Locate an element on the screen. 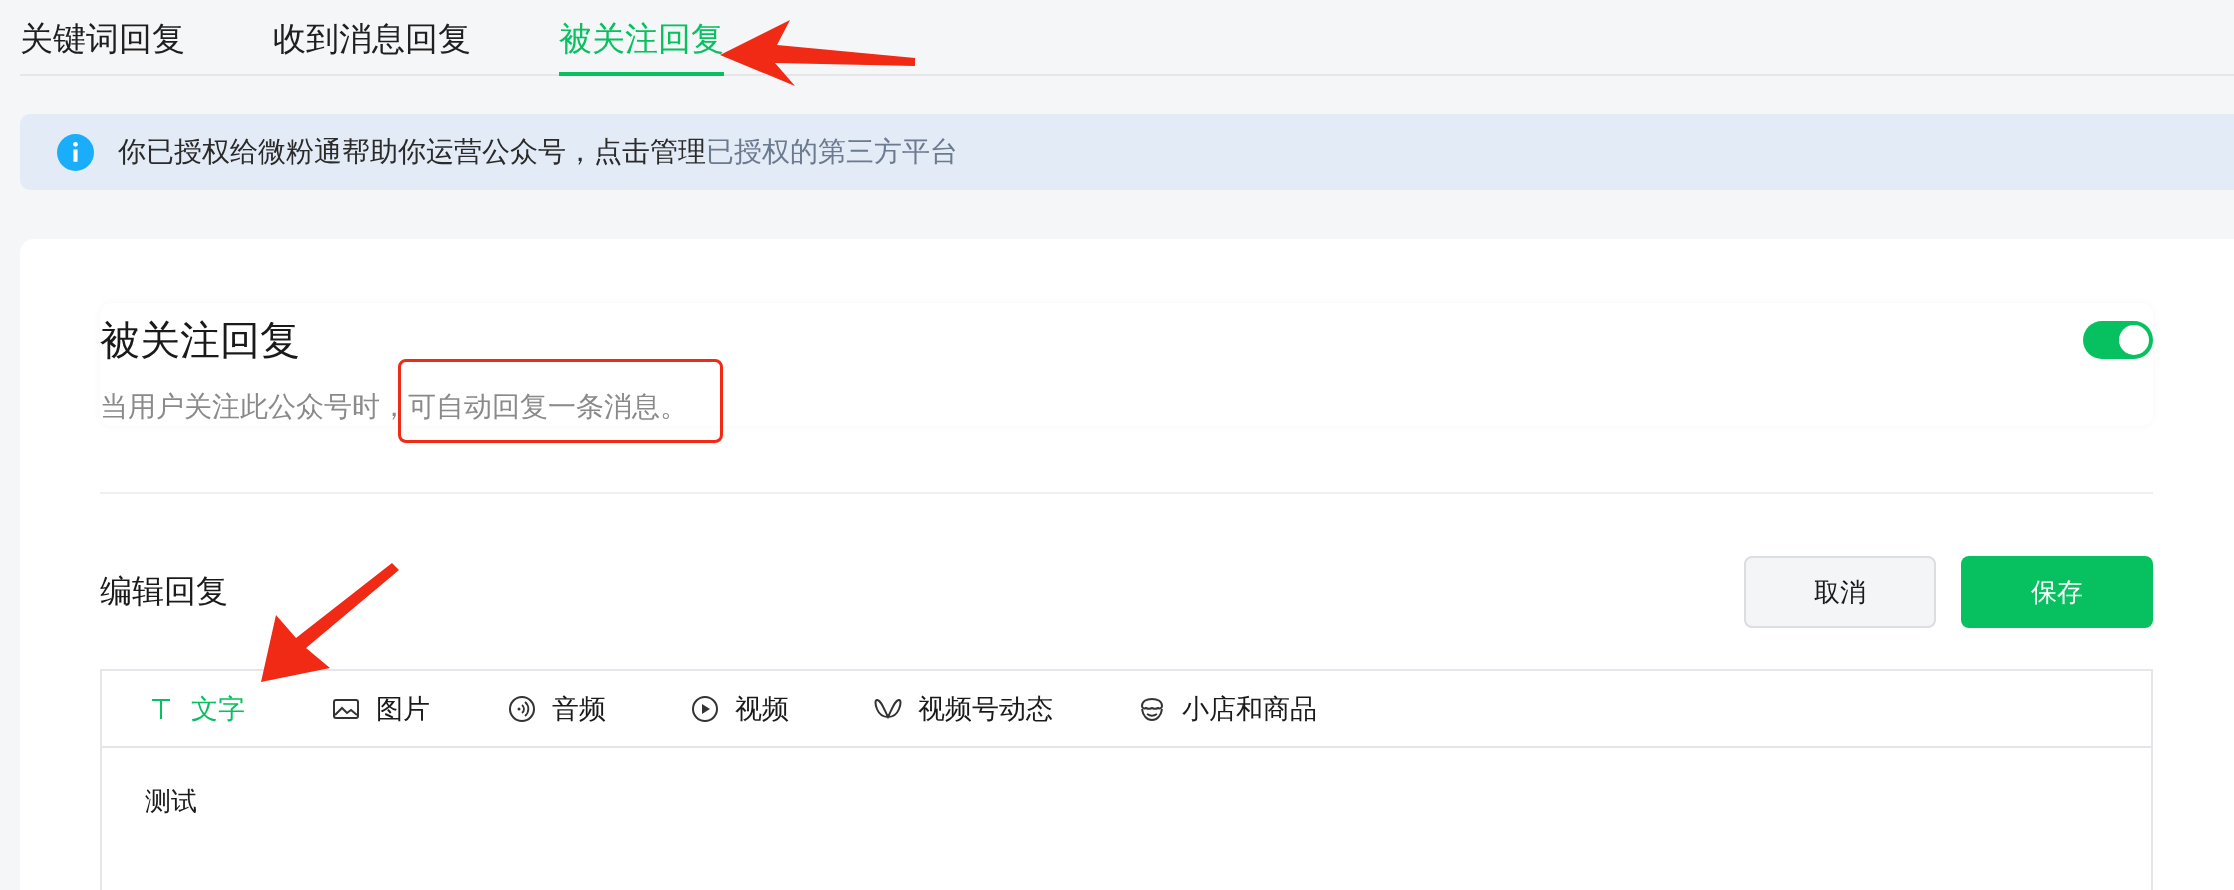  audio-icon is located at coordinates (522, 708).